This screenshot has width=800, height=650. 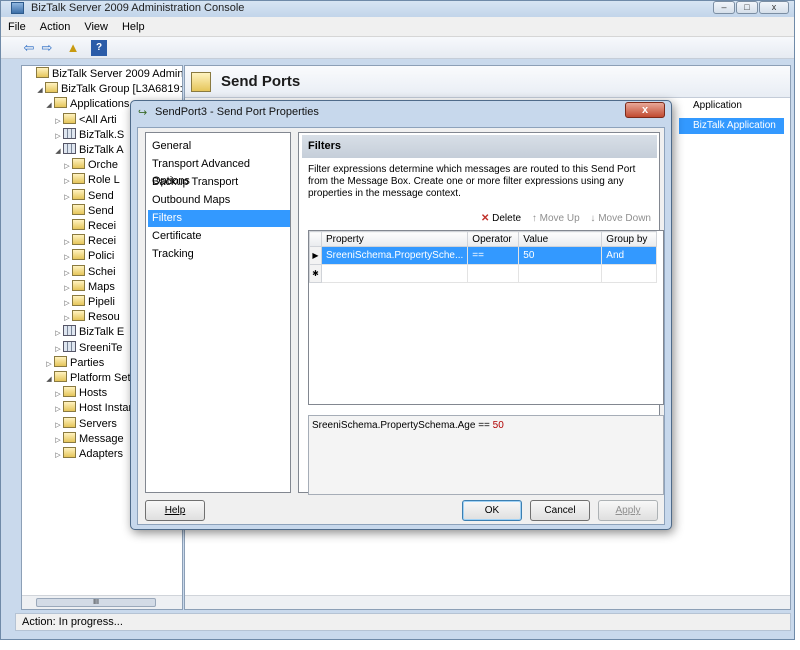 What do you see at coordinates (629, 239) in the screenshot?
I see `column-header-group-by: Group by` at bounding box center [629, 239].